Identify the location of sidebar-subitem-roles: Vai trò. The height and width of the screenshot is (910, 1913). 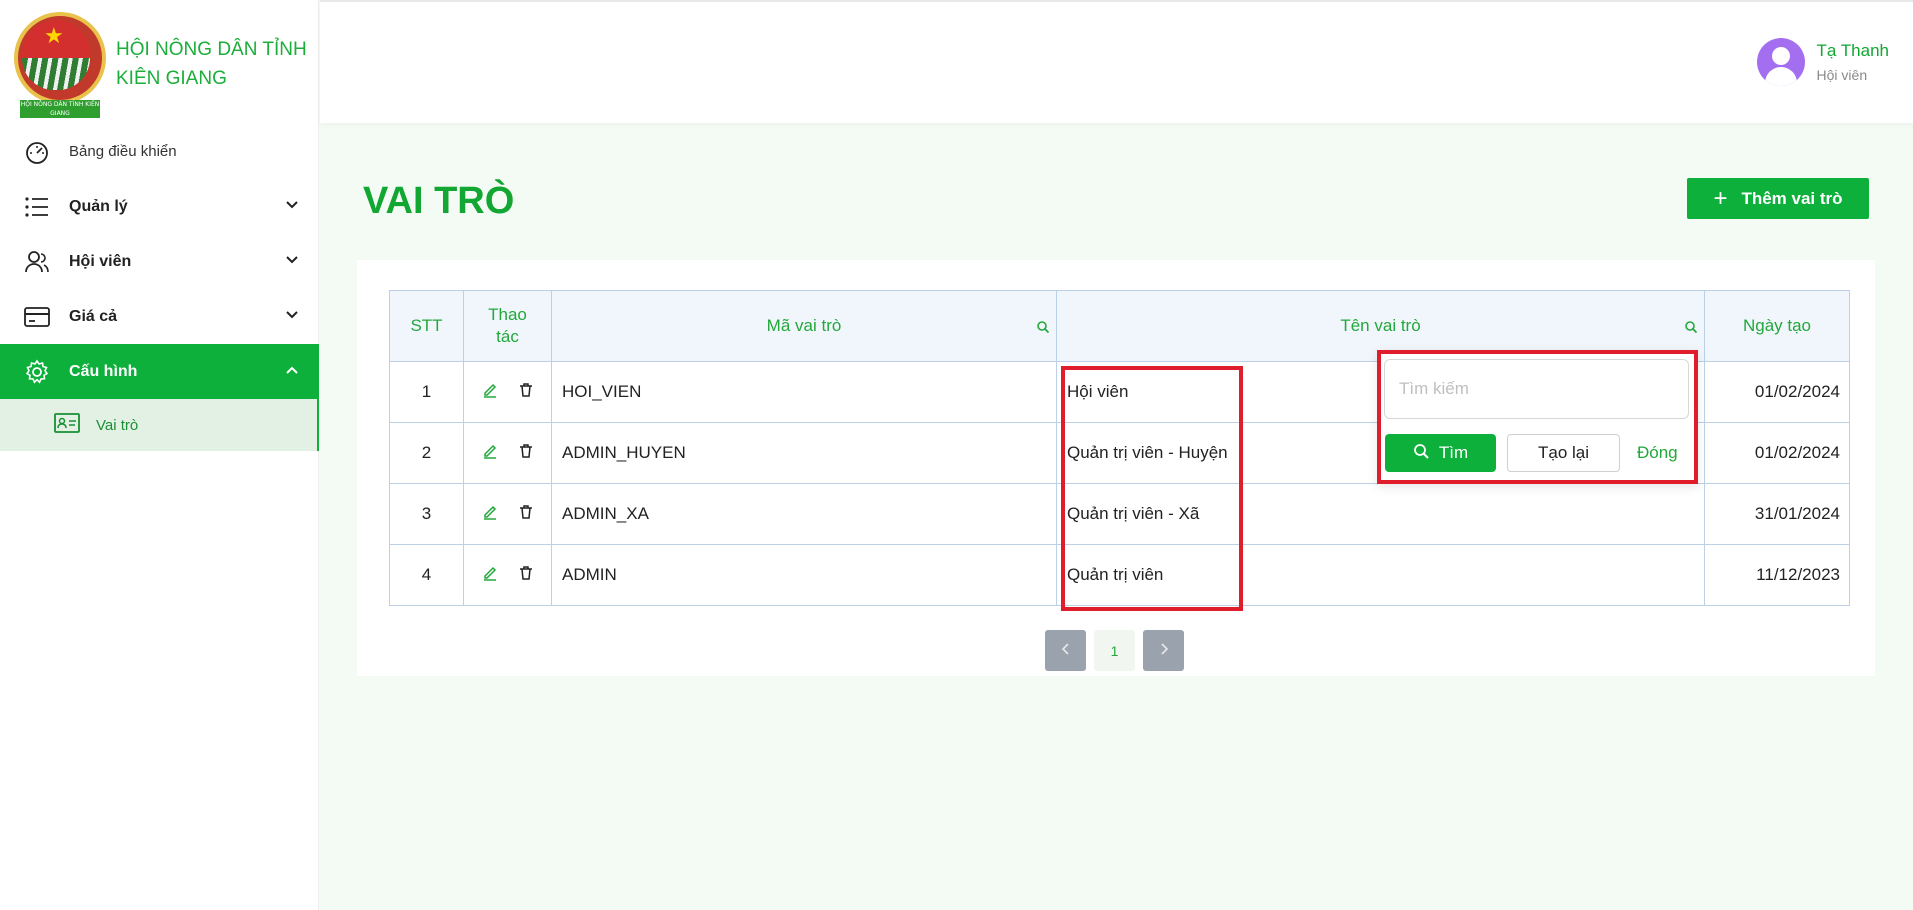
(159, 425).